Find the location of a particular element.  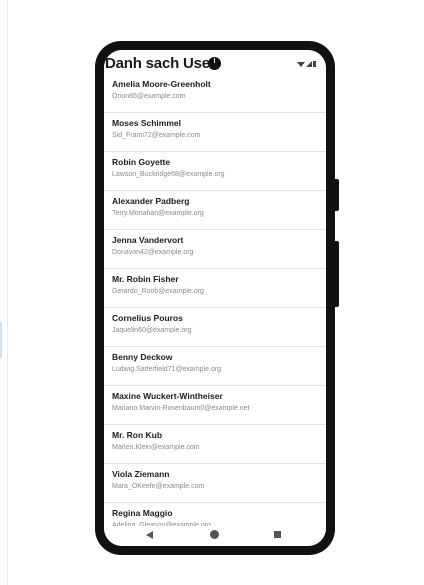

user-name: Benny Deckow is located at coordinates (142, 357).